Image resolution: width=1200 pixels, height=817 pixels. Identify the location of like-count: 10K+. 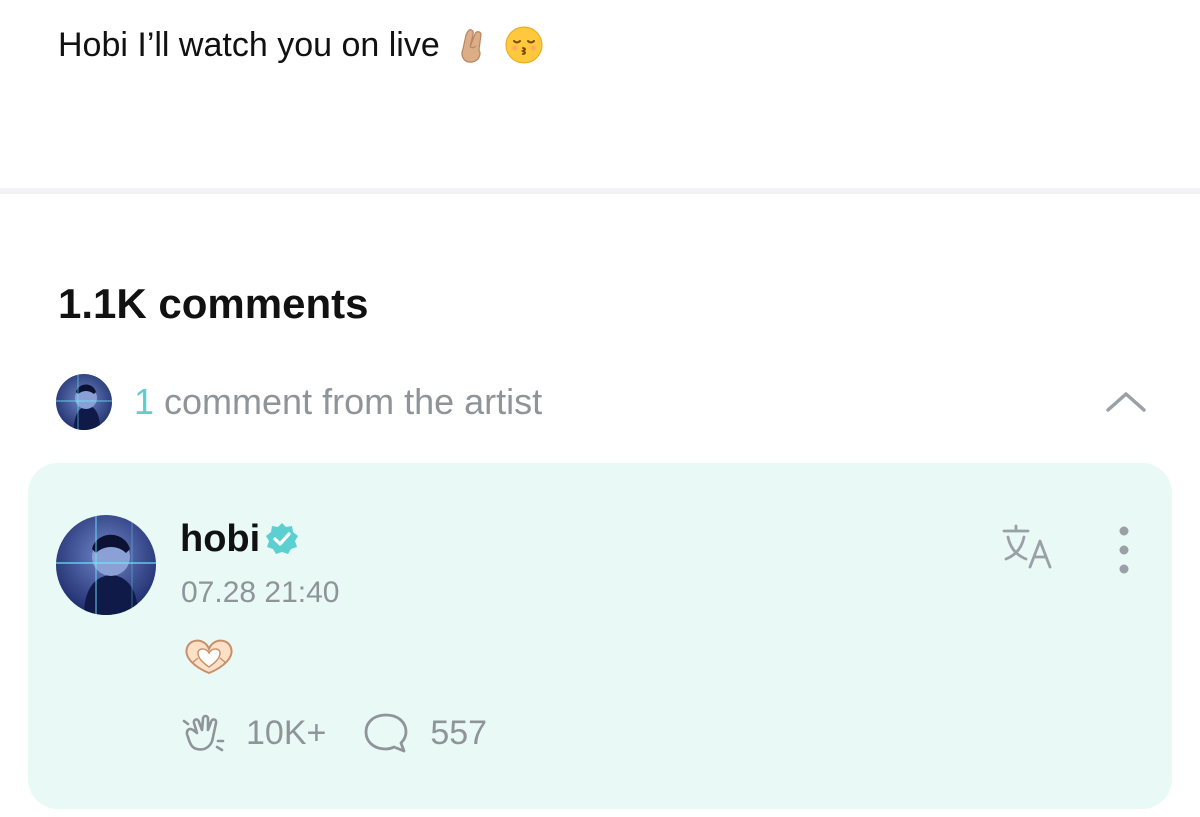
(286, 733).